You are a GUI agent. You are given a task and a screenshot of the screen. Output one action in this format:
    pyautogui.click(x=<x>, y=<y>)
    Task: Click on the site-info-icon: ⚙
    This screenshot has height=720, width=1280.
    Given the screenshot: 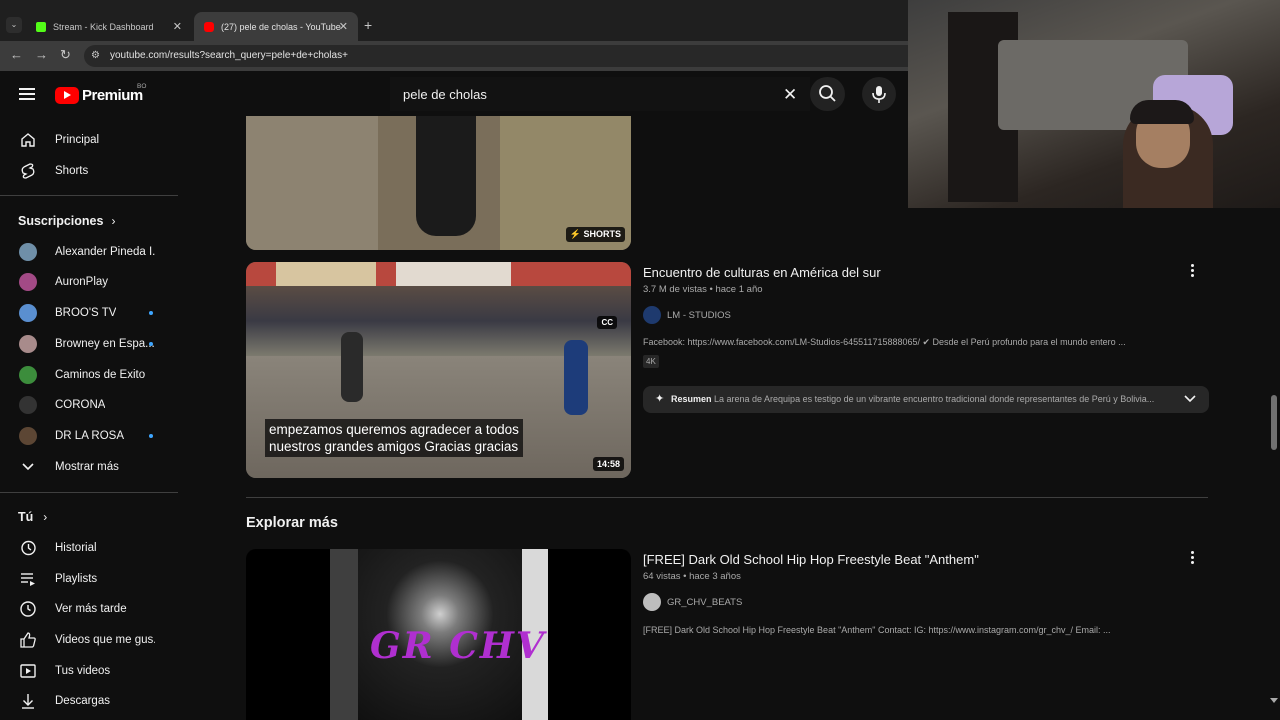 What is the action you would take?
    pyautogui.click(x=95, y=55)
    